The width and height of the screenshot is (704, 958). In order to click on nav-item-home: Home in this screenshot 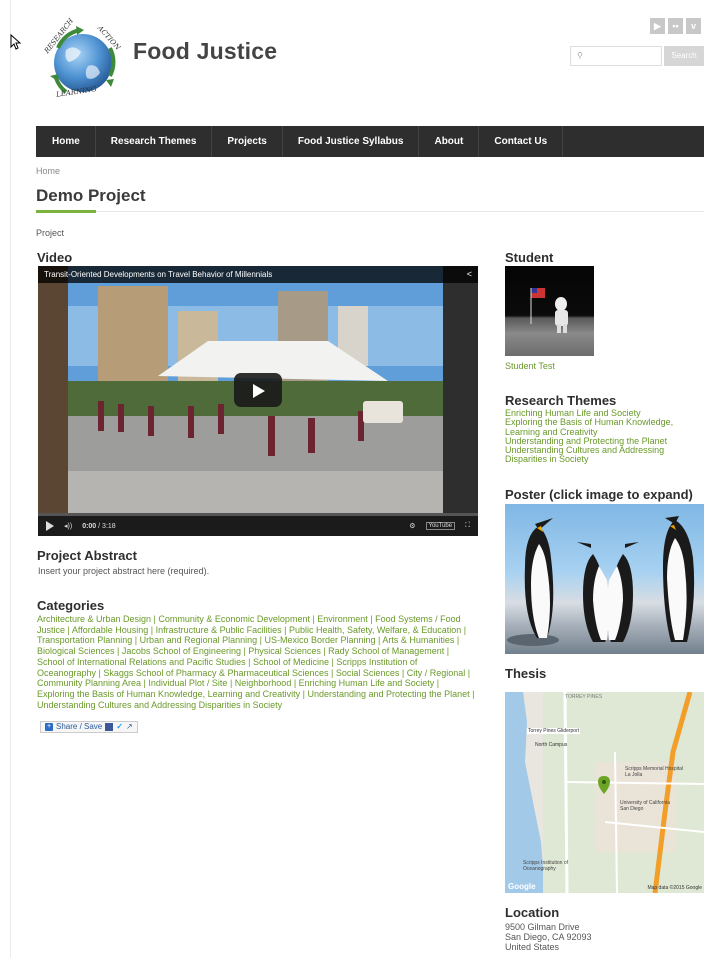, I will do `click(66, 141)`.